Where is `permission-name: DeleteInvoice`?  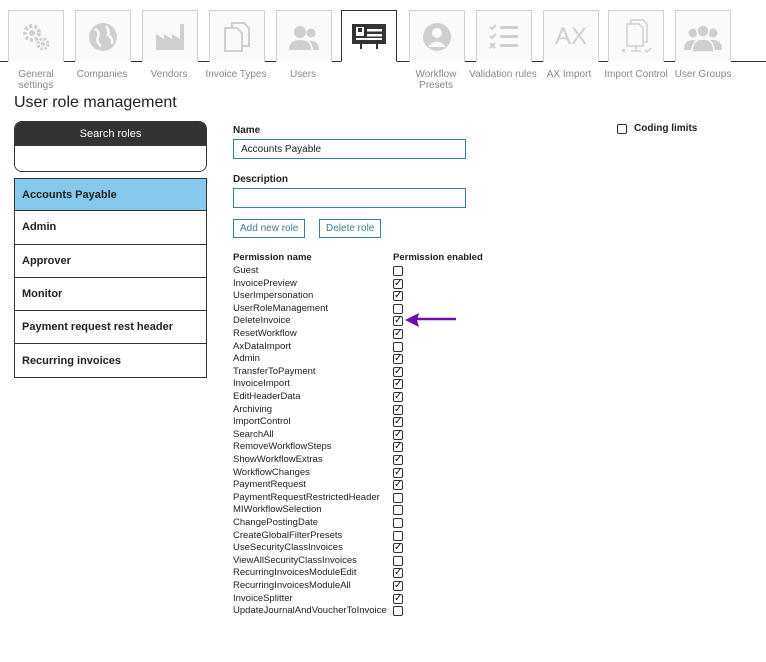 permission-name: DeleteInvoice is located at coordinates (262, 321).